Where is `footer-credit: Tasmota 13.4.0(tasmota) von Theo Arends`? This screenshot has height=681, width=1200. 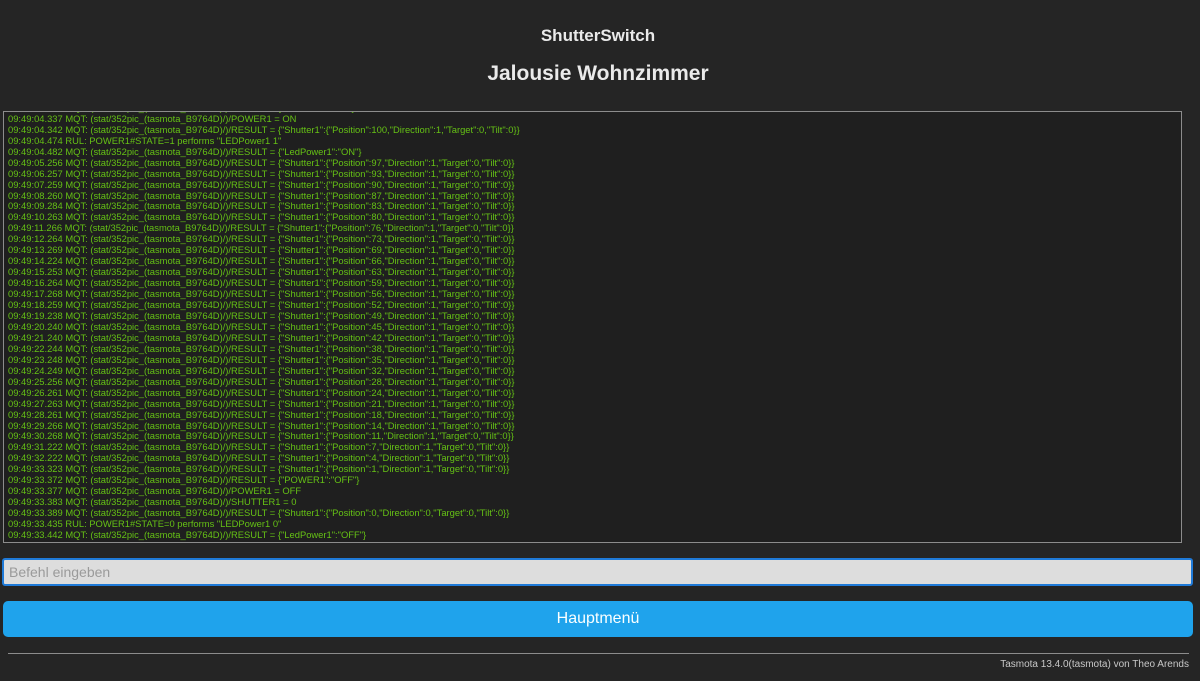
footer-credit: Tasmota 13.4.0(tasmota) von Theo Arends is located at coordinates (1094, 664).